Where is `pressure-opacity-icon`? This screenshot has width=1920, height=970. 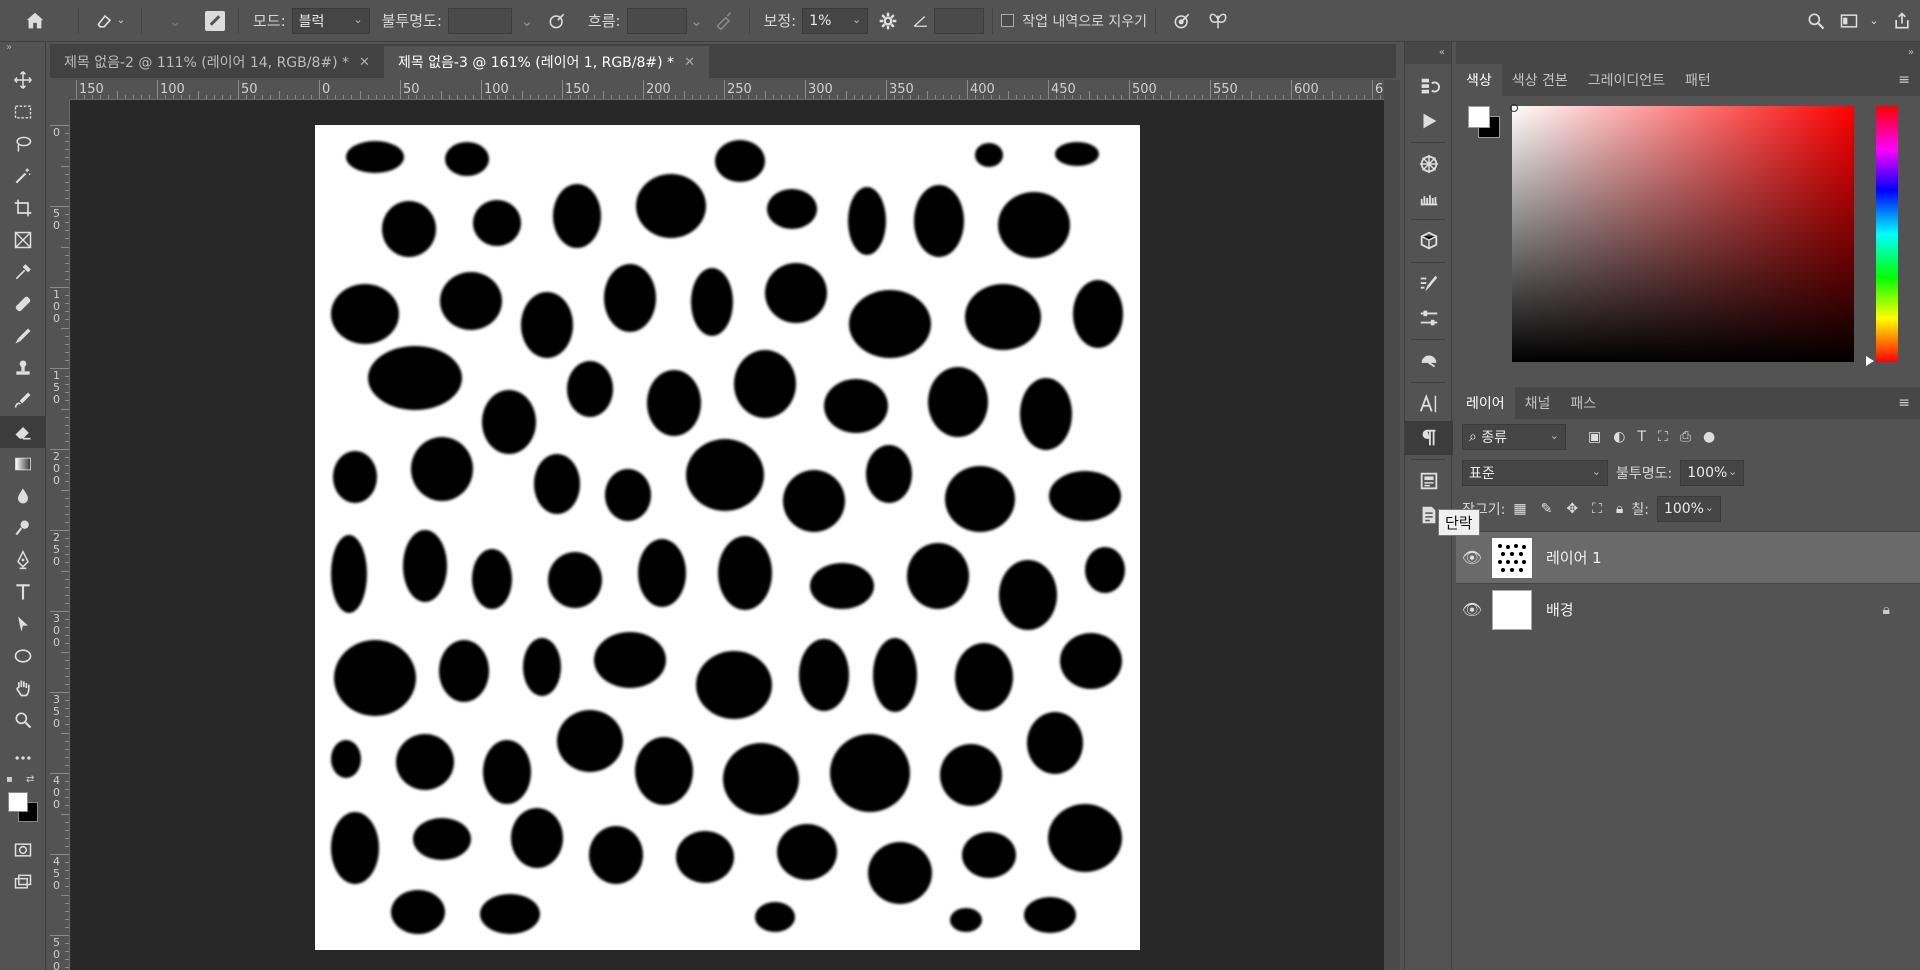
pressure-opacity-icon is located at coordinates (557, 21).